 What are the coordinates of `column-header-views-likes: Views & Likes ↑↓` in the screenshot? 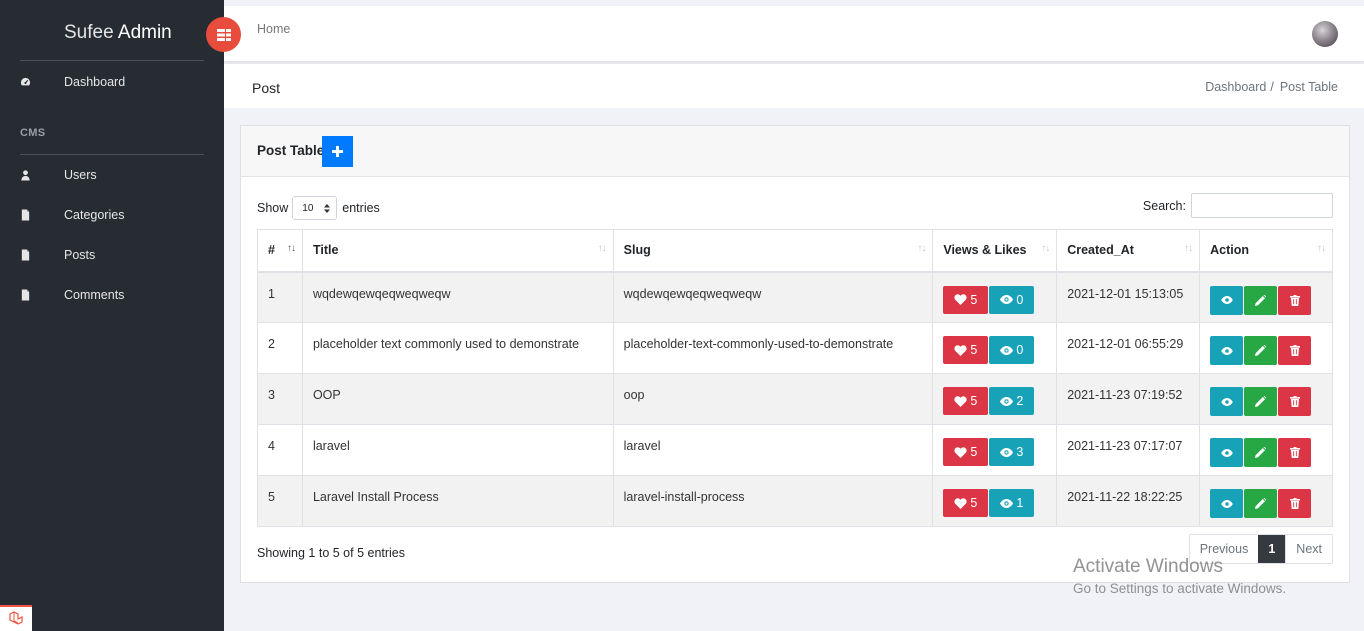 It's located at (995, 251).